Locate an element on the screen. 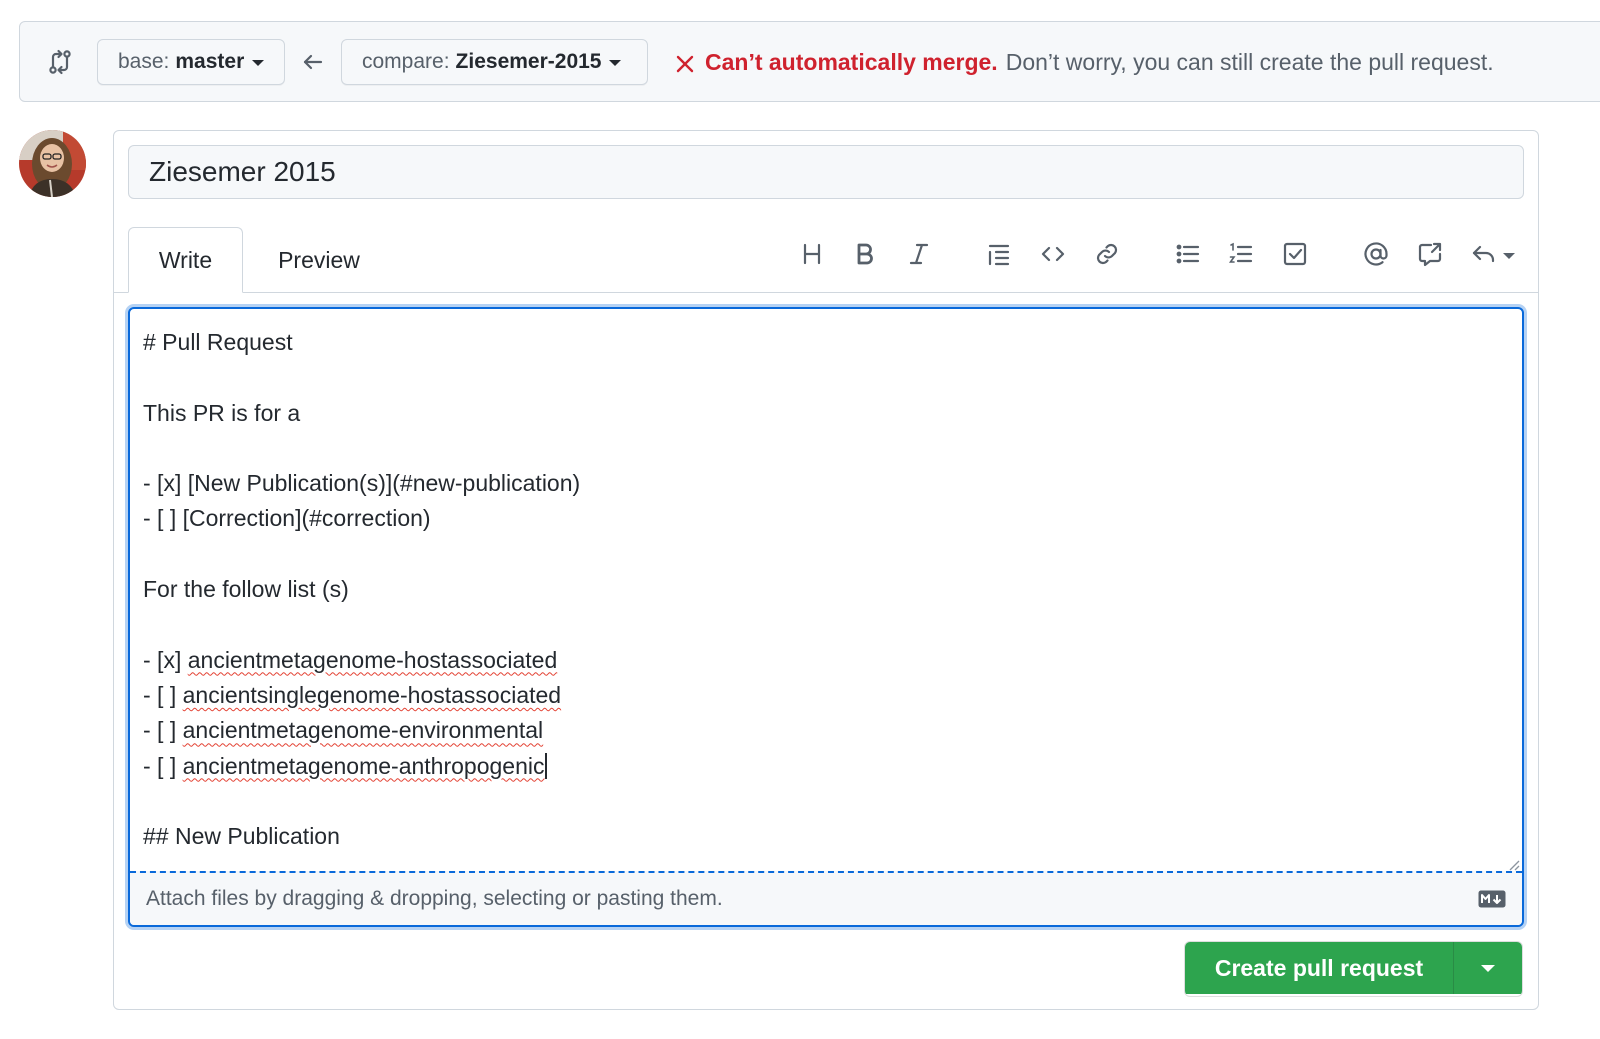  code-icon is located at coordinates (1053, 256).